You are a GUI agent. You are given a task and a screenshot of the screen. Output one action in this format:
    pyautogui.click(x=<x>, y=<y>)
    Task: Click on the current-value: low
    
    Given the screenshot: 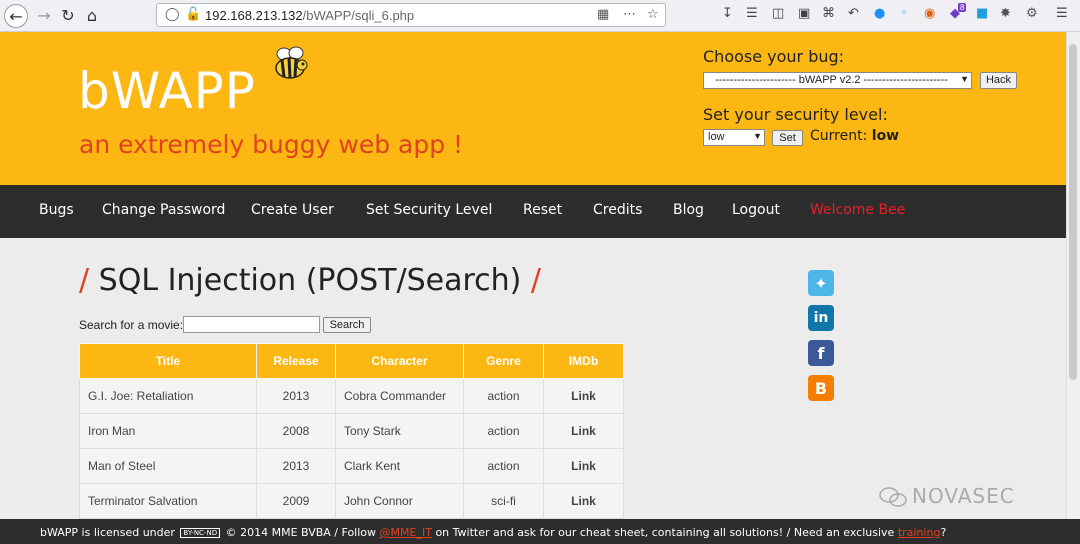 What is the action you would take?
    pyautogui.click(x=885, y=136)
    